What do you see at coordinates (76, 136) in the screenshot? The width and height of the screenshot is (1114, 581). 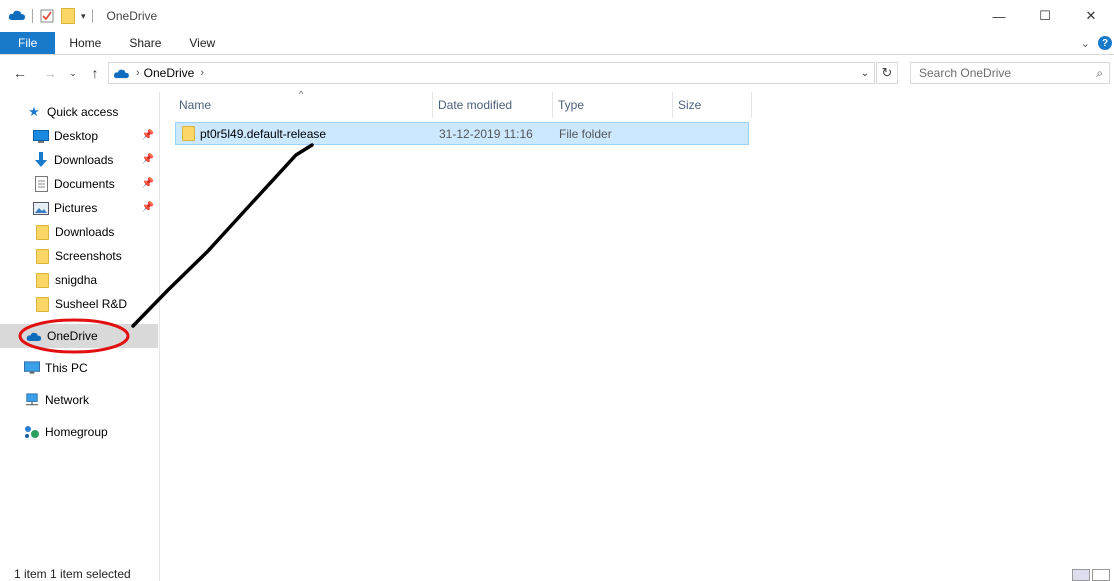 I see `nav-label: Desktop` at bounding box center [76, 136].